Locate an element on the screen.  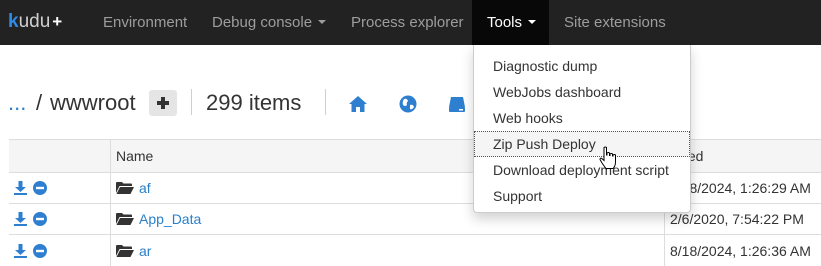
folder-link: App_Data is located at coordinates (170, 219).